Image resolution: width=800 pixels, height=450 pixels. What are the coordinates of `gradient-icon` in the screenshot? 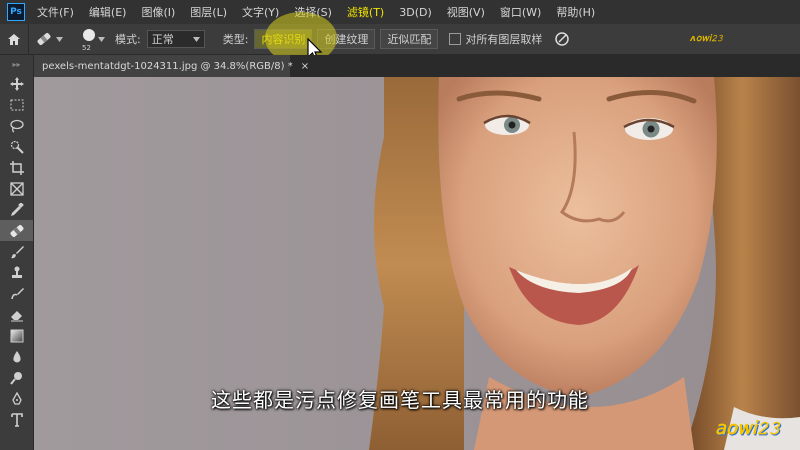 It's located at (16, 335).